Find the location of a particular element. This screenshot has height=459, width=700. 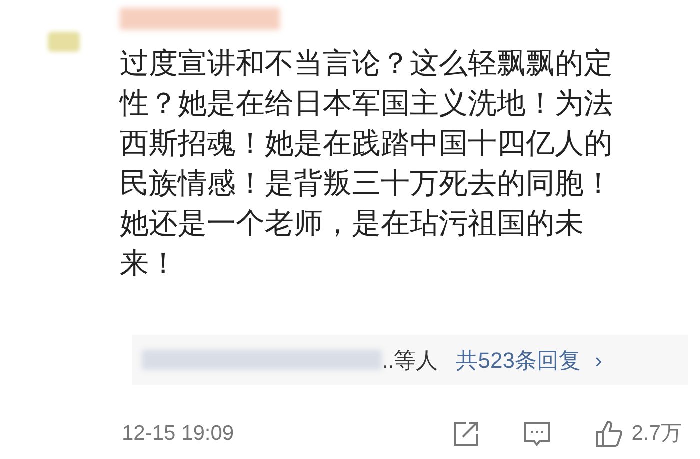

blurred-avatar is located at coordinates (64, 42).